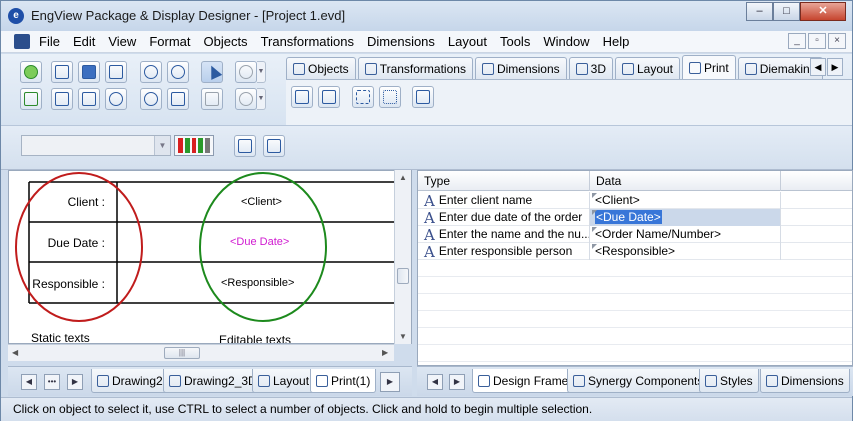 The width and height of the screenshot is (853, 421). I want to click on data-cell-selected: <Due Date>, so click(685, 217).